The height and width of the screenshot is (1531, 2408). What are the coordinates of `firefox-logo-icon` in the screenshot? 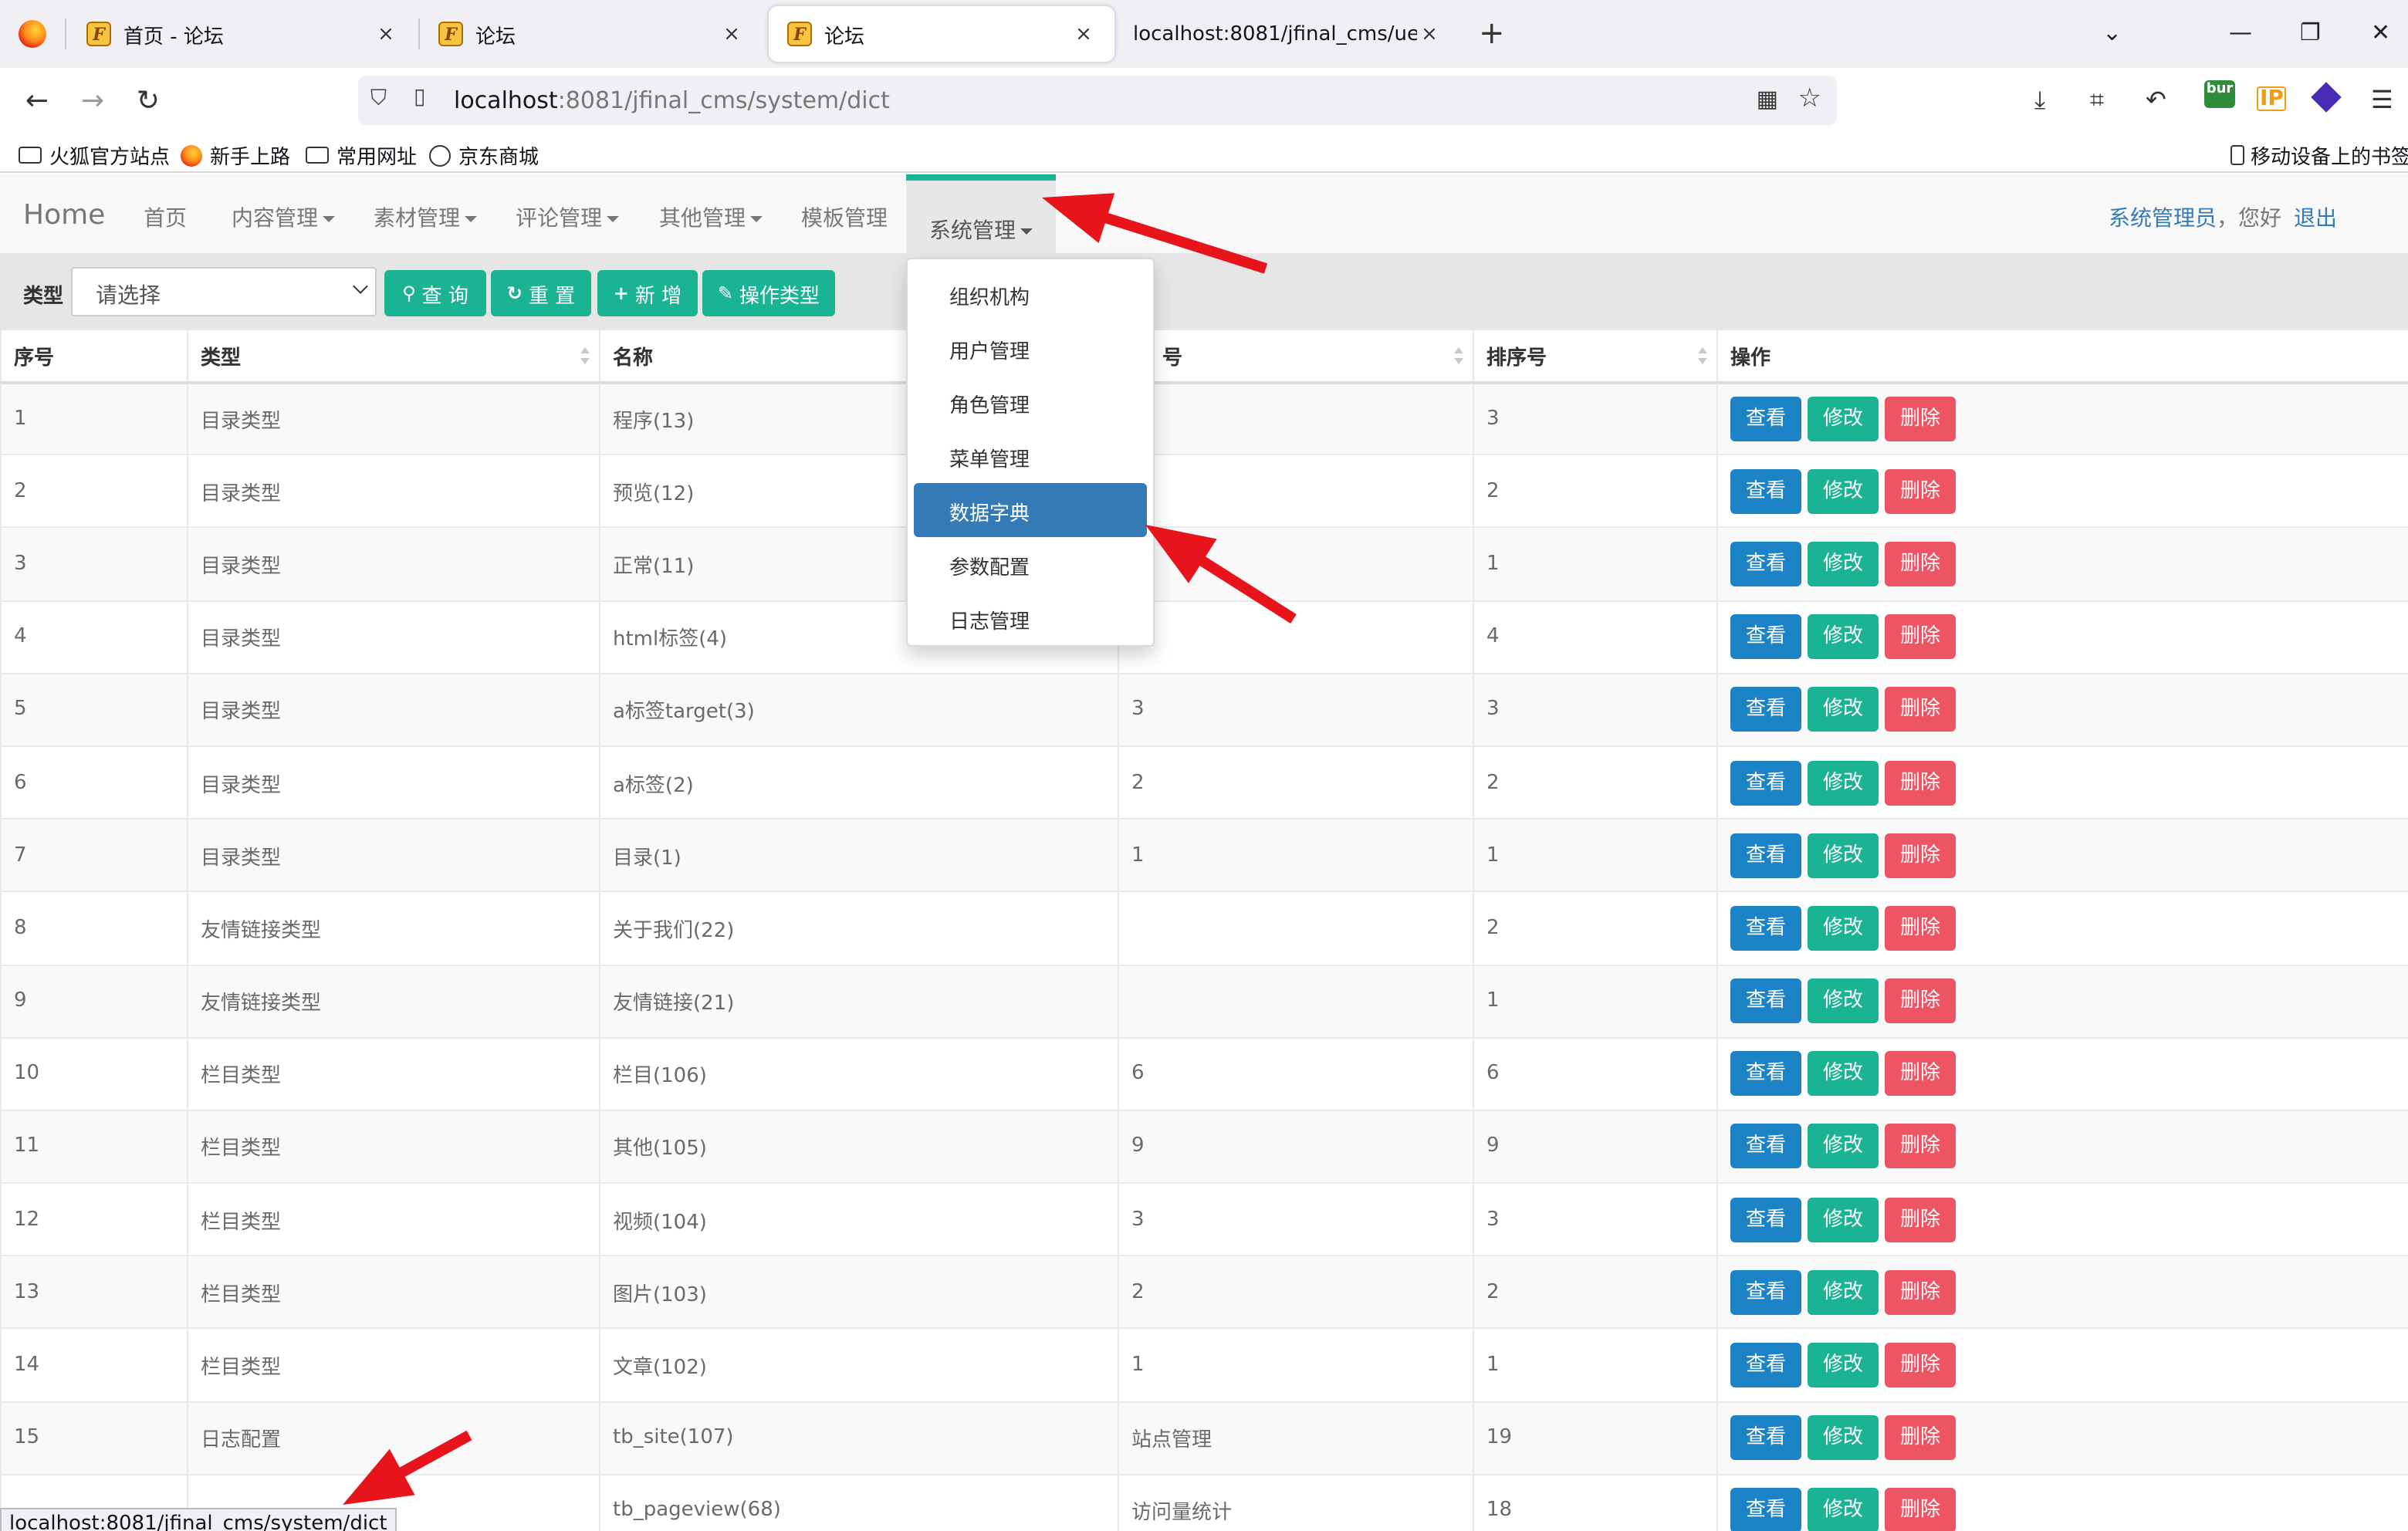 It's located at (33, 34).